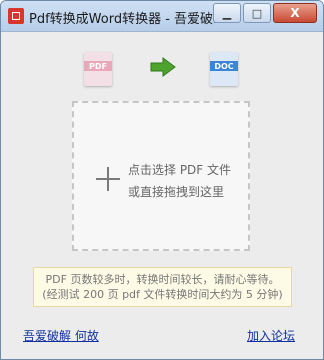 The height and width of the screenshot is (360, 324). Describe the element at coordinates (108, 179) in the screenshot. I see `plus-icon` at that location.